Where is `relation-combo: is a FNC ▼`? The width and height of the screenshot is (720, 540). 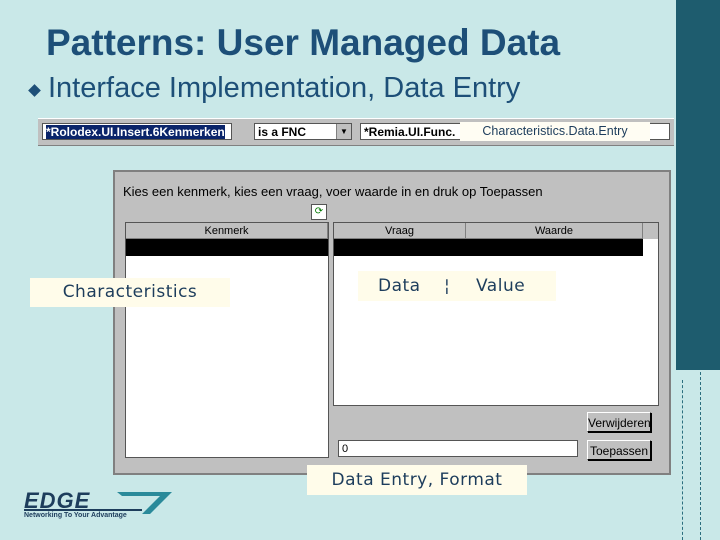
relation-combo: is a FNC ▼ is located at coordinates (303, 131).